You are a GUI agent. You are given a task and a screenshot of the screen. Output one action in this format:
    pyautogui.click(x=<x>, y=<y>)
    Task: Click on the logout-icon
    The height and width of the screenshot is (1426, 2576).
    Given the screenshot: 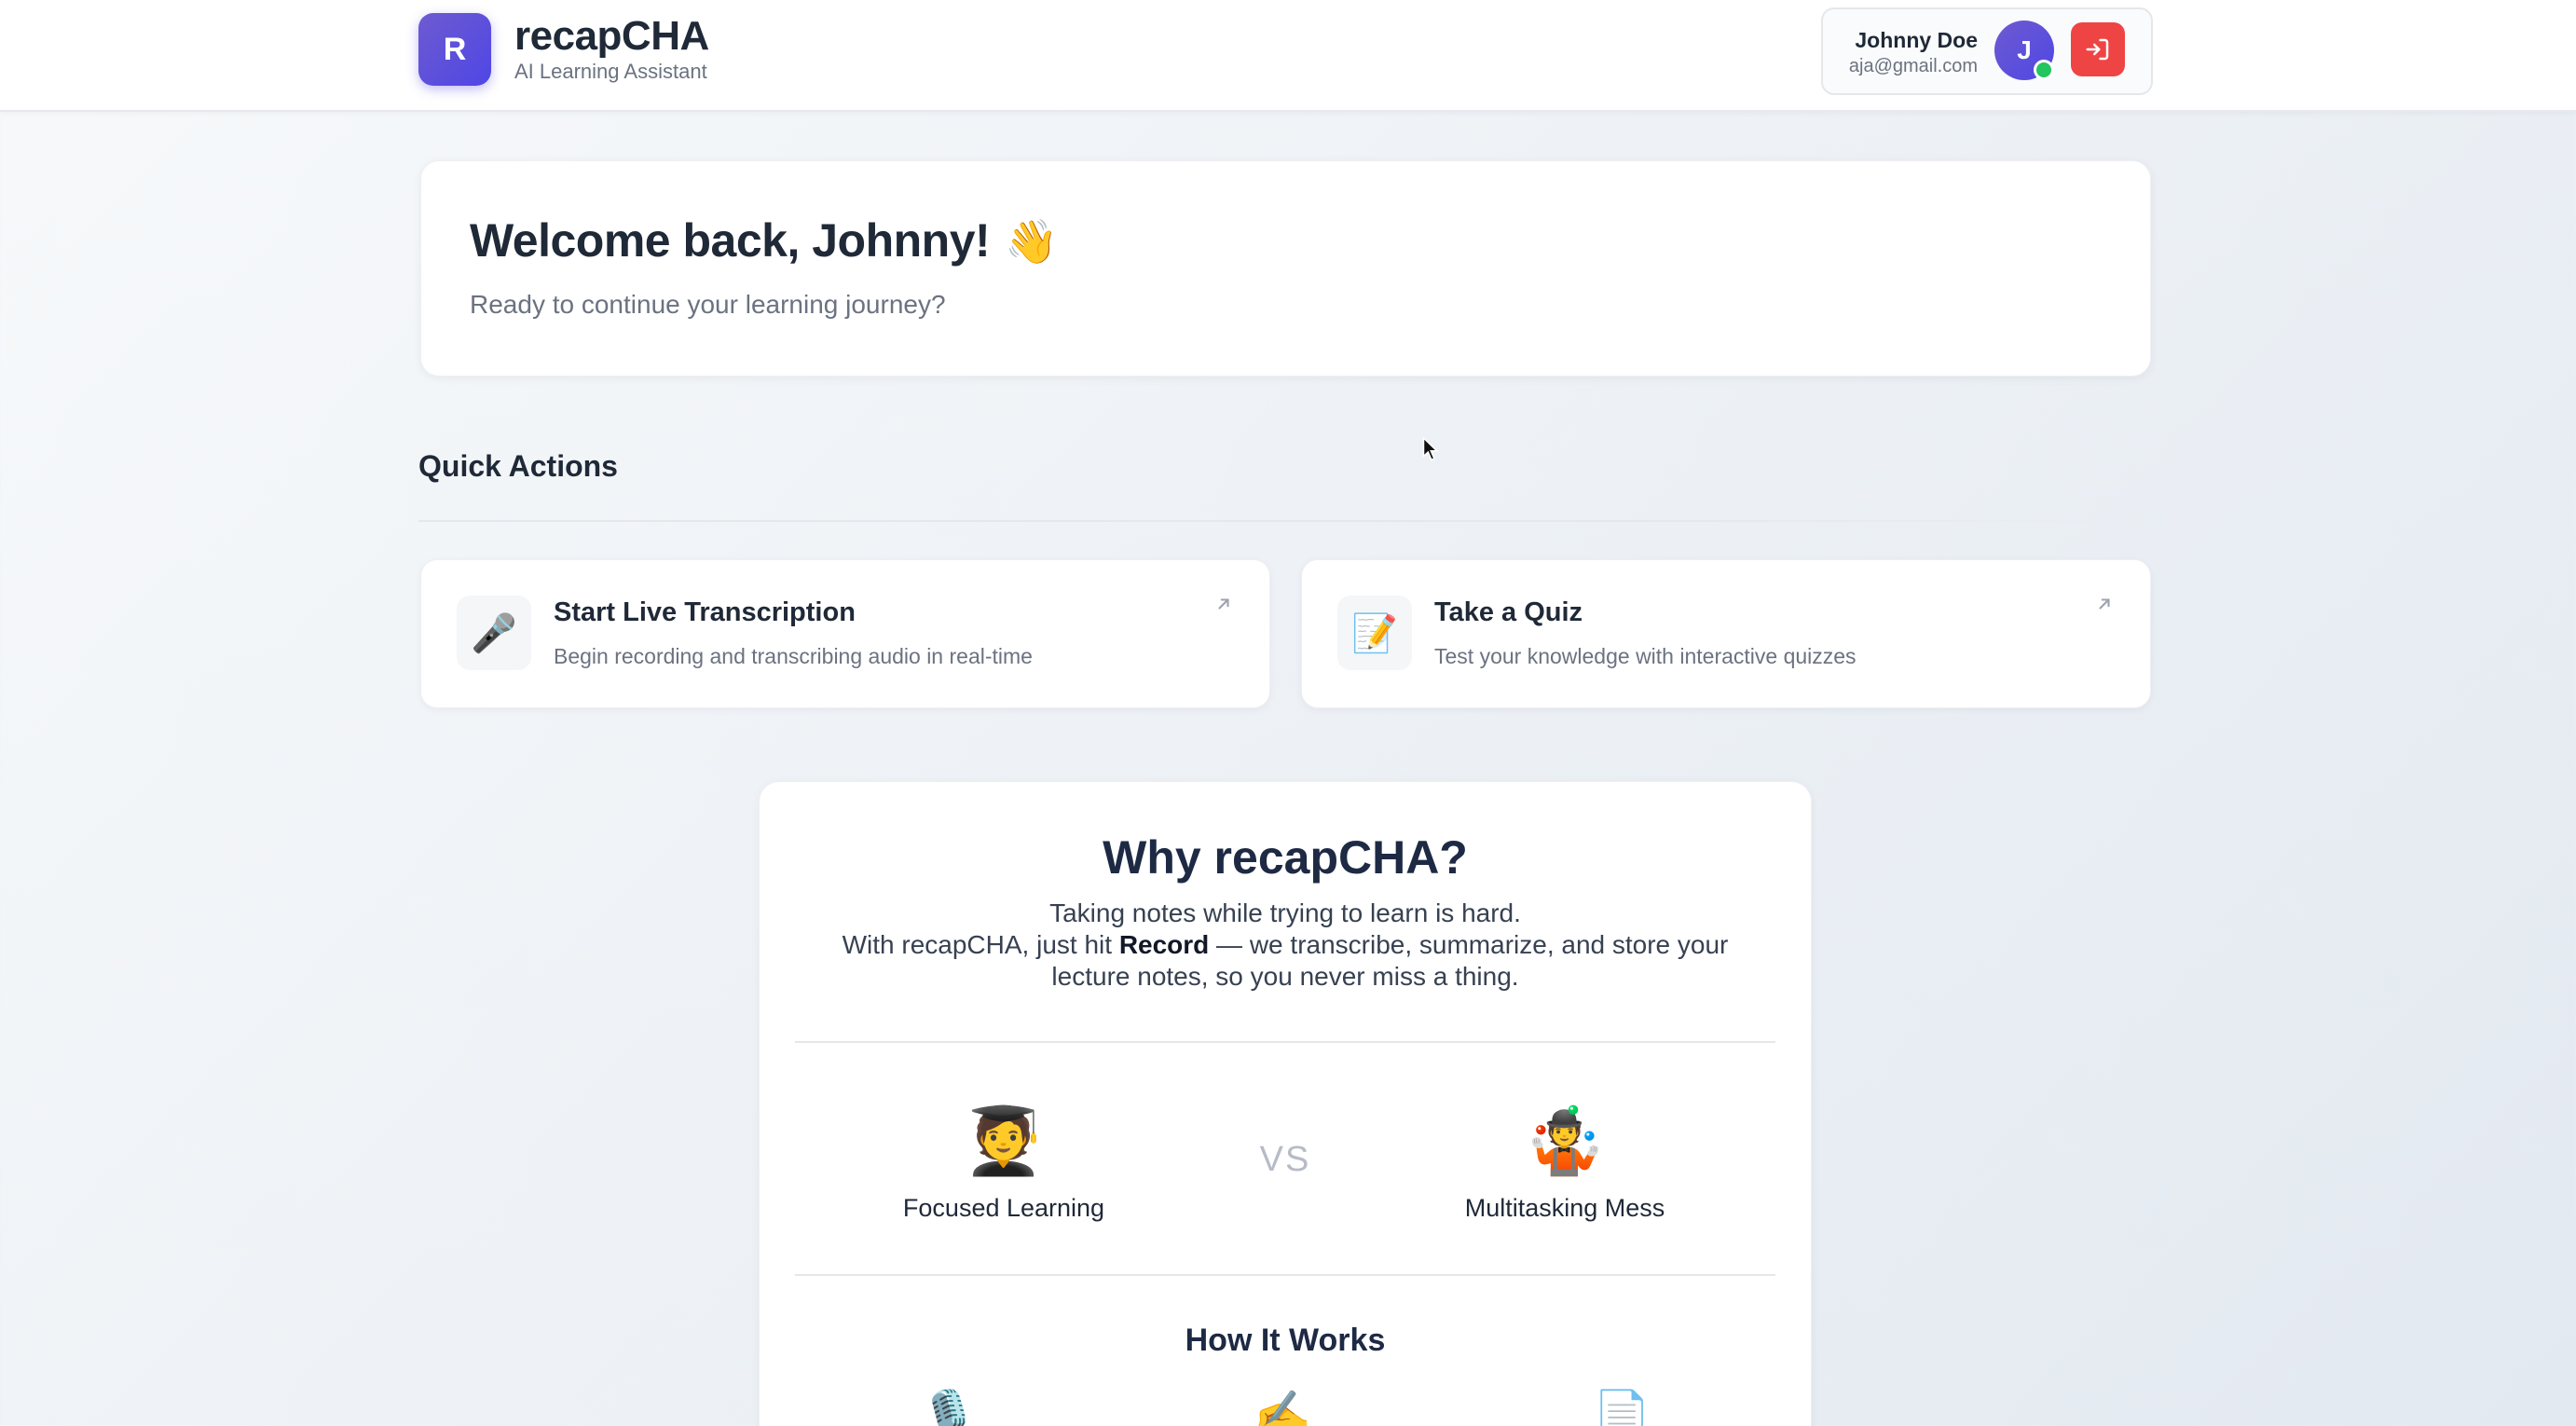 What is the action you would take?
    pyautogui.click(x=2097, y=50)
    